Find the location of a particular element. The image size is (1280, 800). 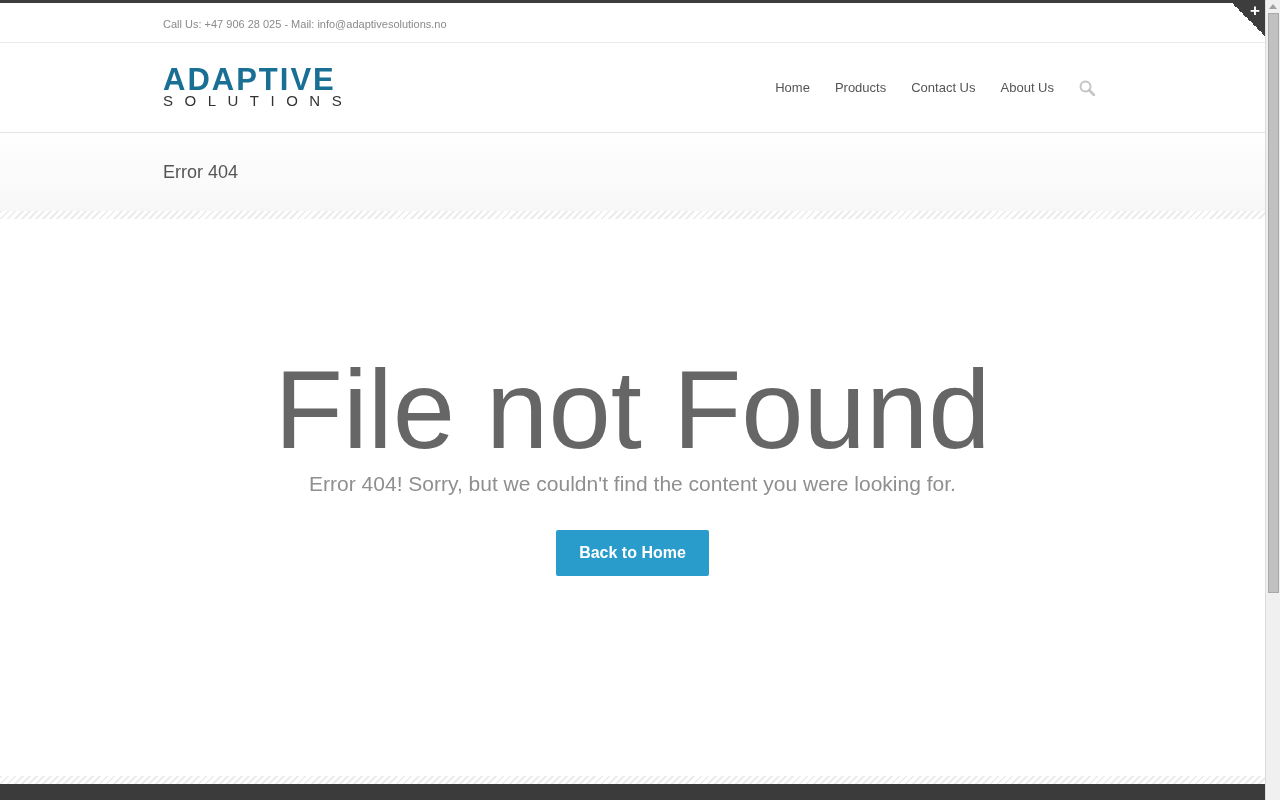

nav-link: Contact Us is located at coordinates (943, 87).